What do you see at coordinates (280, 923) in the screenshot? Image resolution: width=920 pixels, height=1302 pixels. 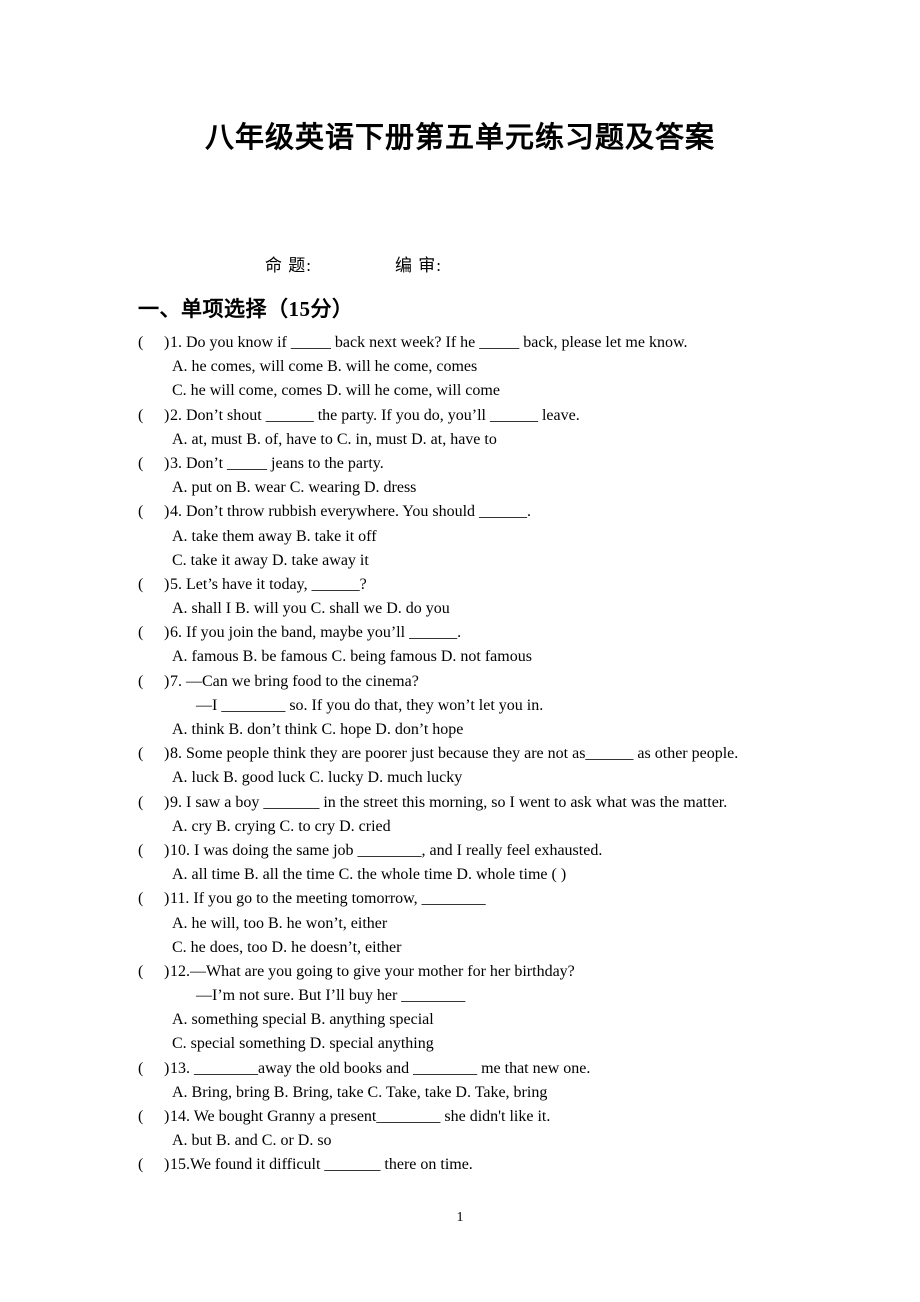 I see `question-options: A. he will, too B. he won’t, either` at bounding box center [280, 923].